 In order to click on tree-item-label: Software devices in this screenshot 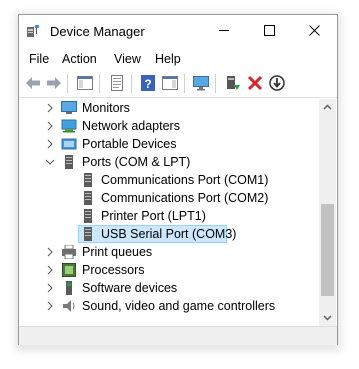, I will do `click(130, 288)`.